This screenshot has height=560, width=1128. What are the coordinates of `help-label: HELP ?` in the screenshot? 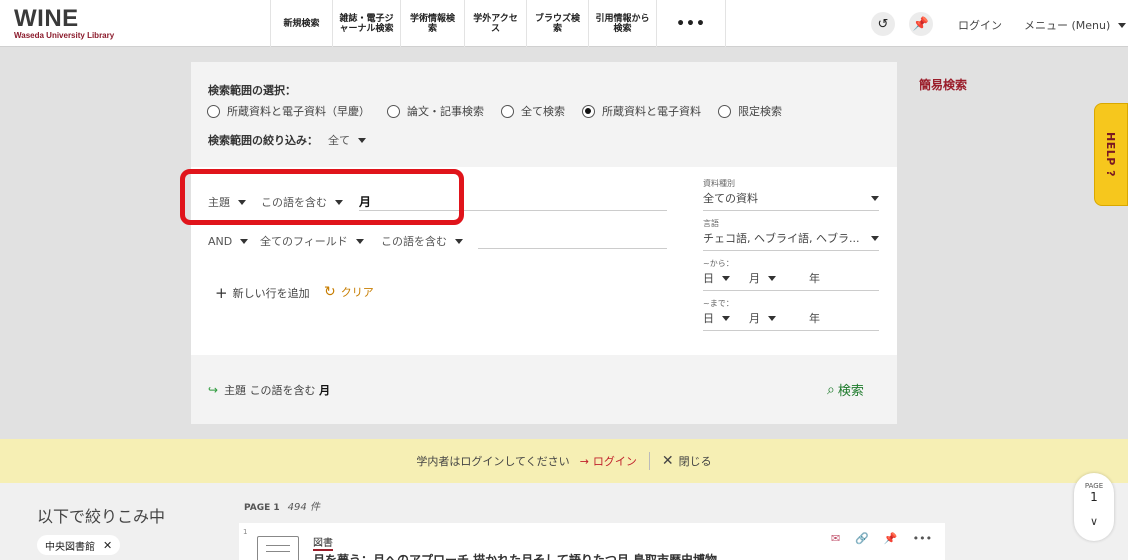 It's located at (1110, 155).